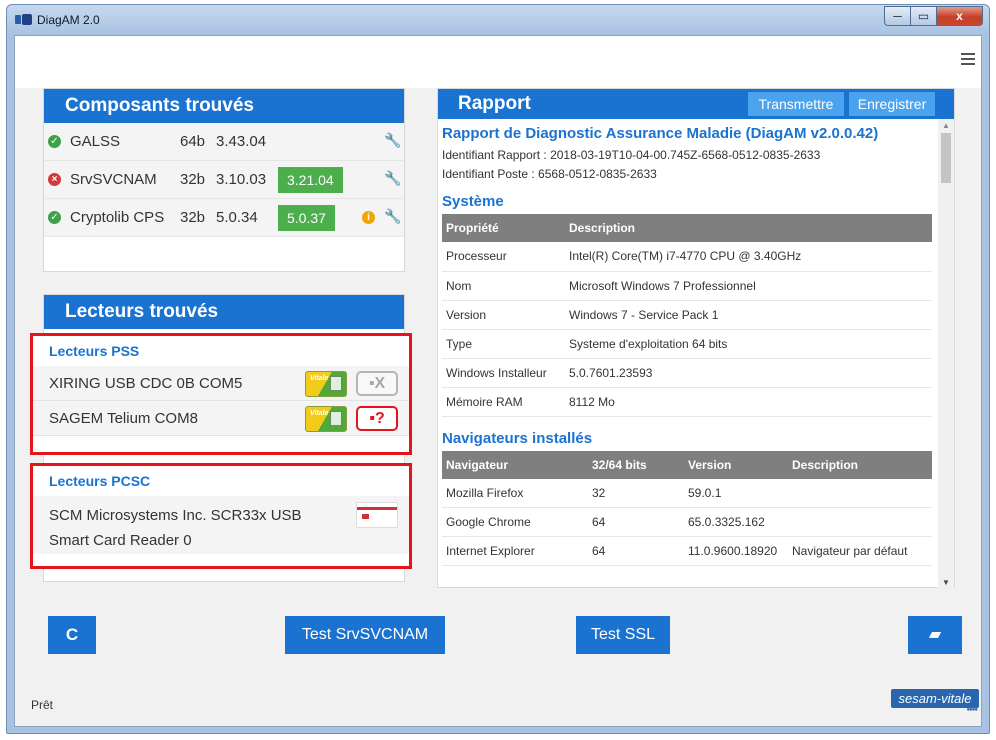 The height and width of the screenshot is (740, 996). What do you see at coordinates (193, 141) in the screenshot?
I see `component-arch: 64b` at bounding box center [193, 141].